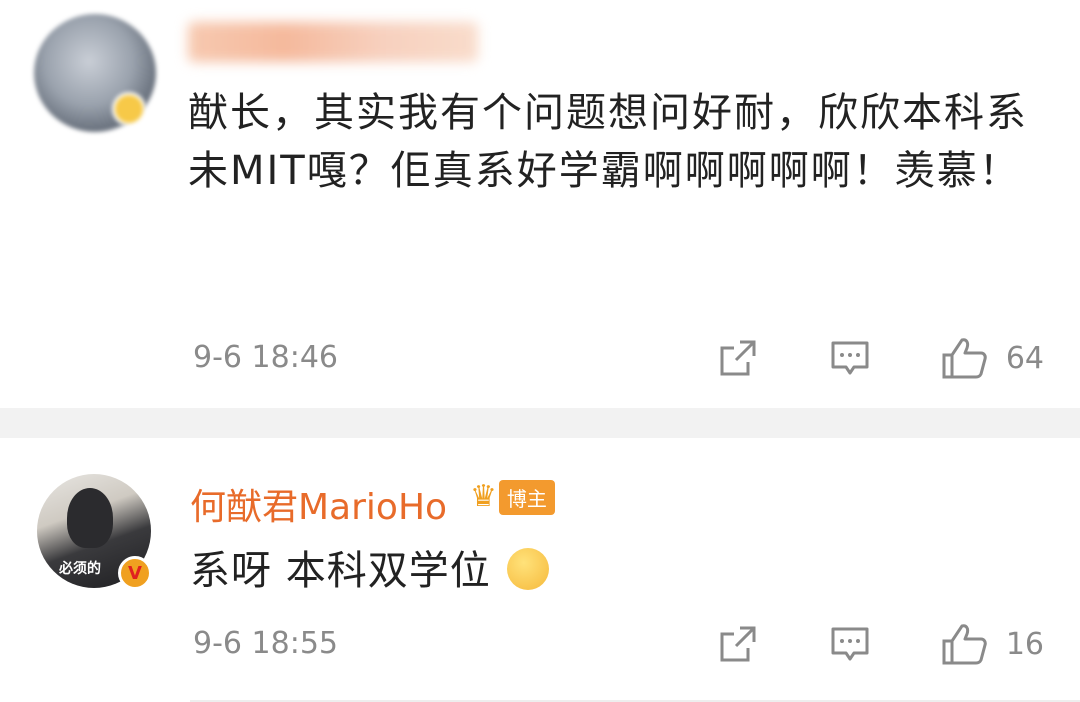 The height and width of the screenshot is (702, 1080). I want to click on like-count: 64, so click(1024, 358).